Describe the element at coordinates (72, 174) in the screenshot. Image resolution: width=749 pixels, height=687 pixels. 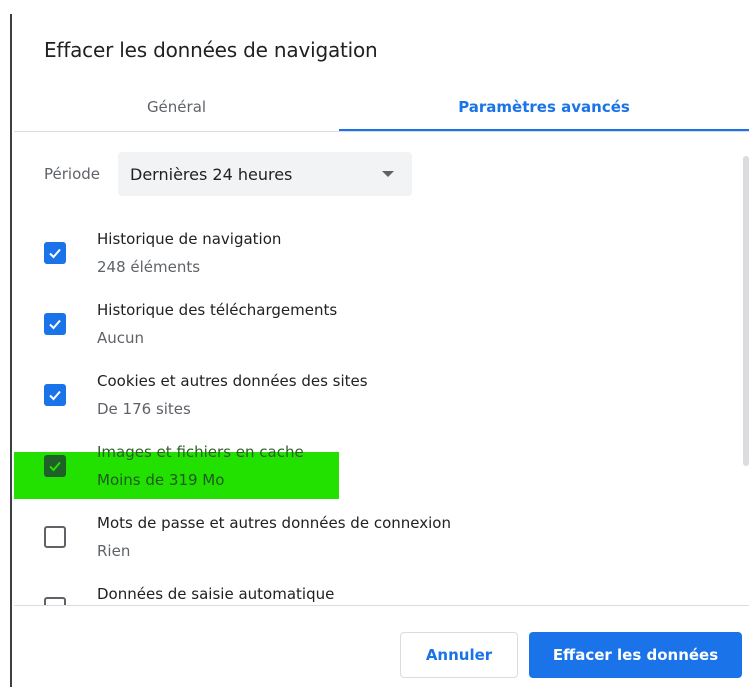
I see `period-label: Période` at that location.